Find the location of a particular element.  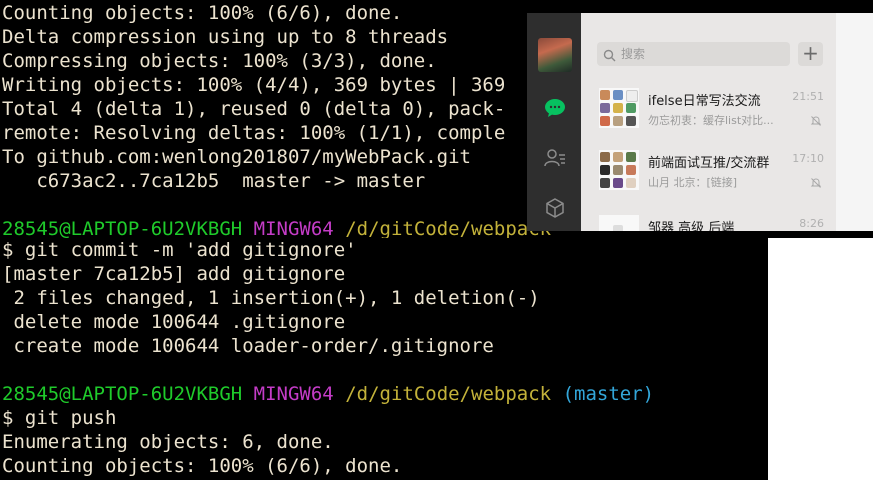

chat-time: 8:26 is located at coordinates (811, 223).